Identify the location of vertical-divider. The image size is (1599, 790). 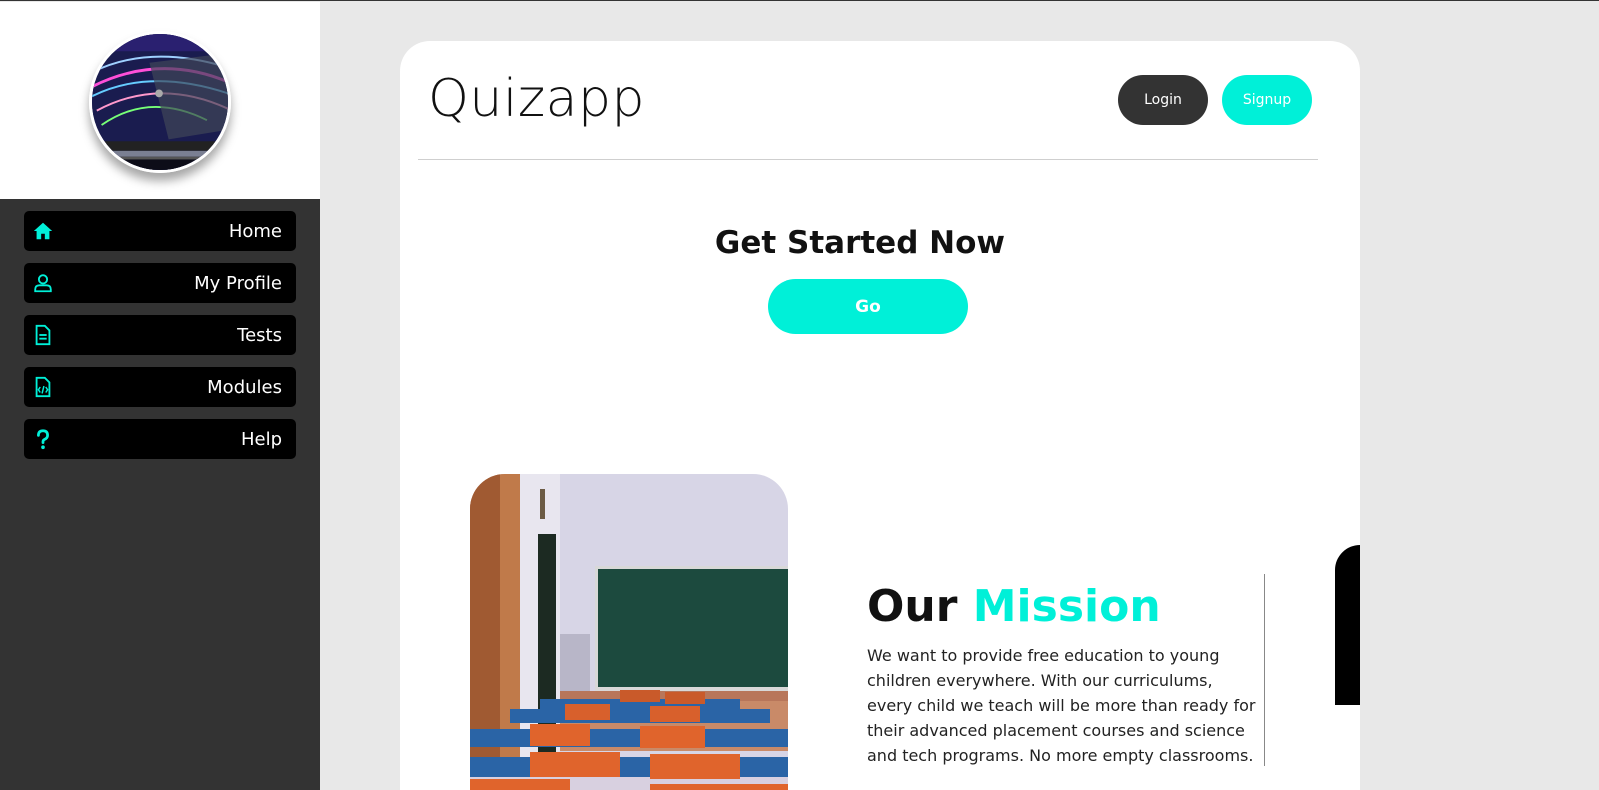
(1264, 670).